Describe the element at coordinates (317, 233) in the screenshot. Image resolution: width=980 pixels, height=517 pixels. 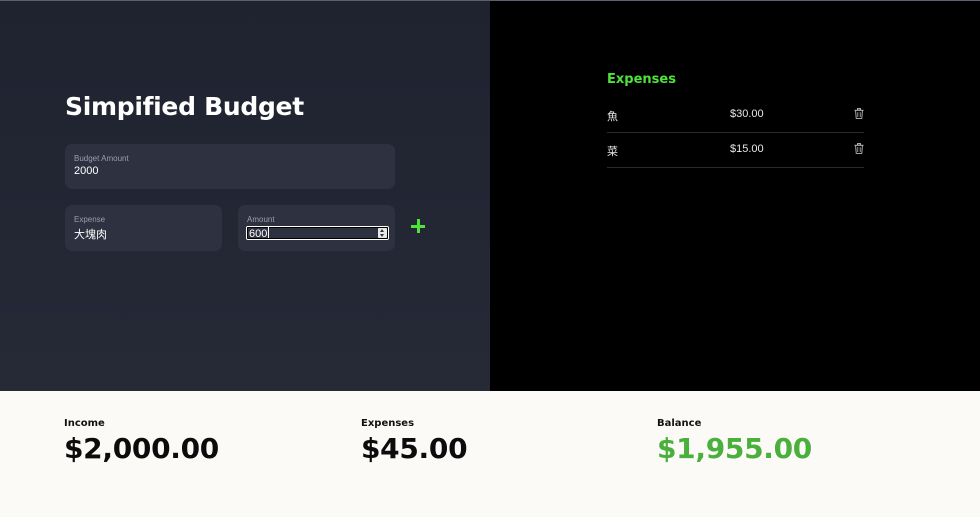
I see `expense-amount-input: 600` at that location.